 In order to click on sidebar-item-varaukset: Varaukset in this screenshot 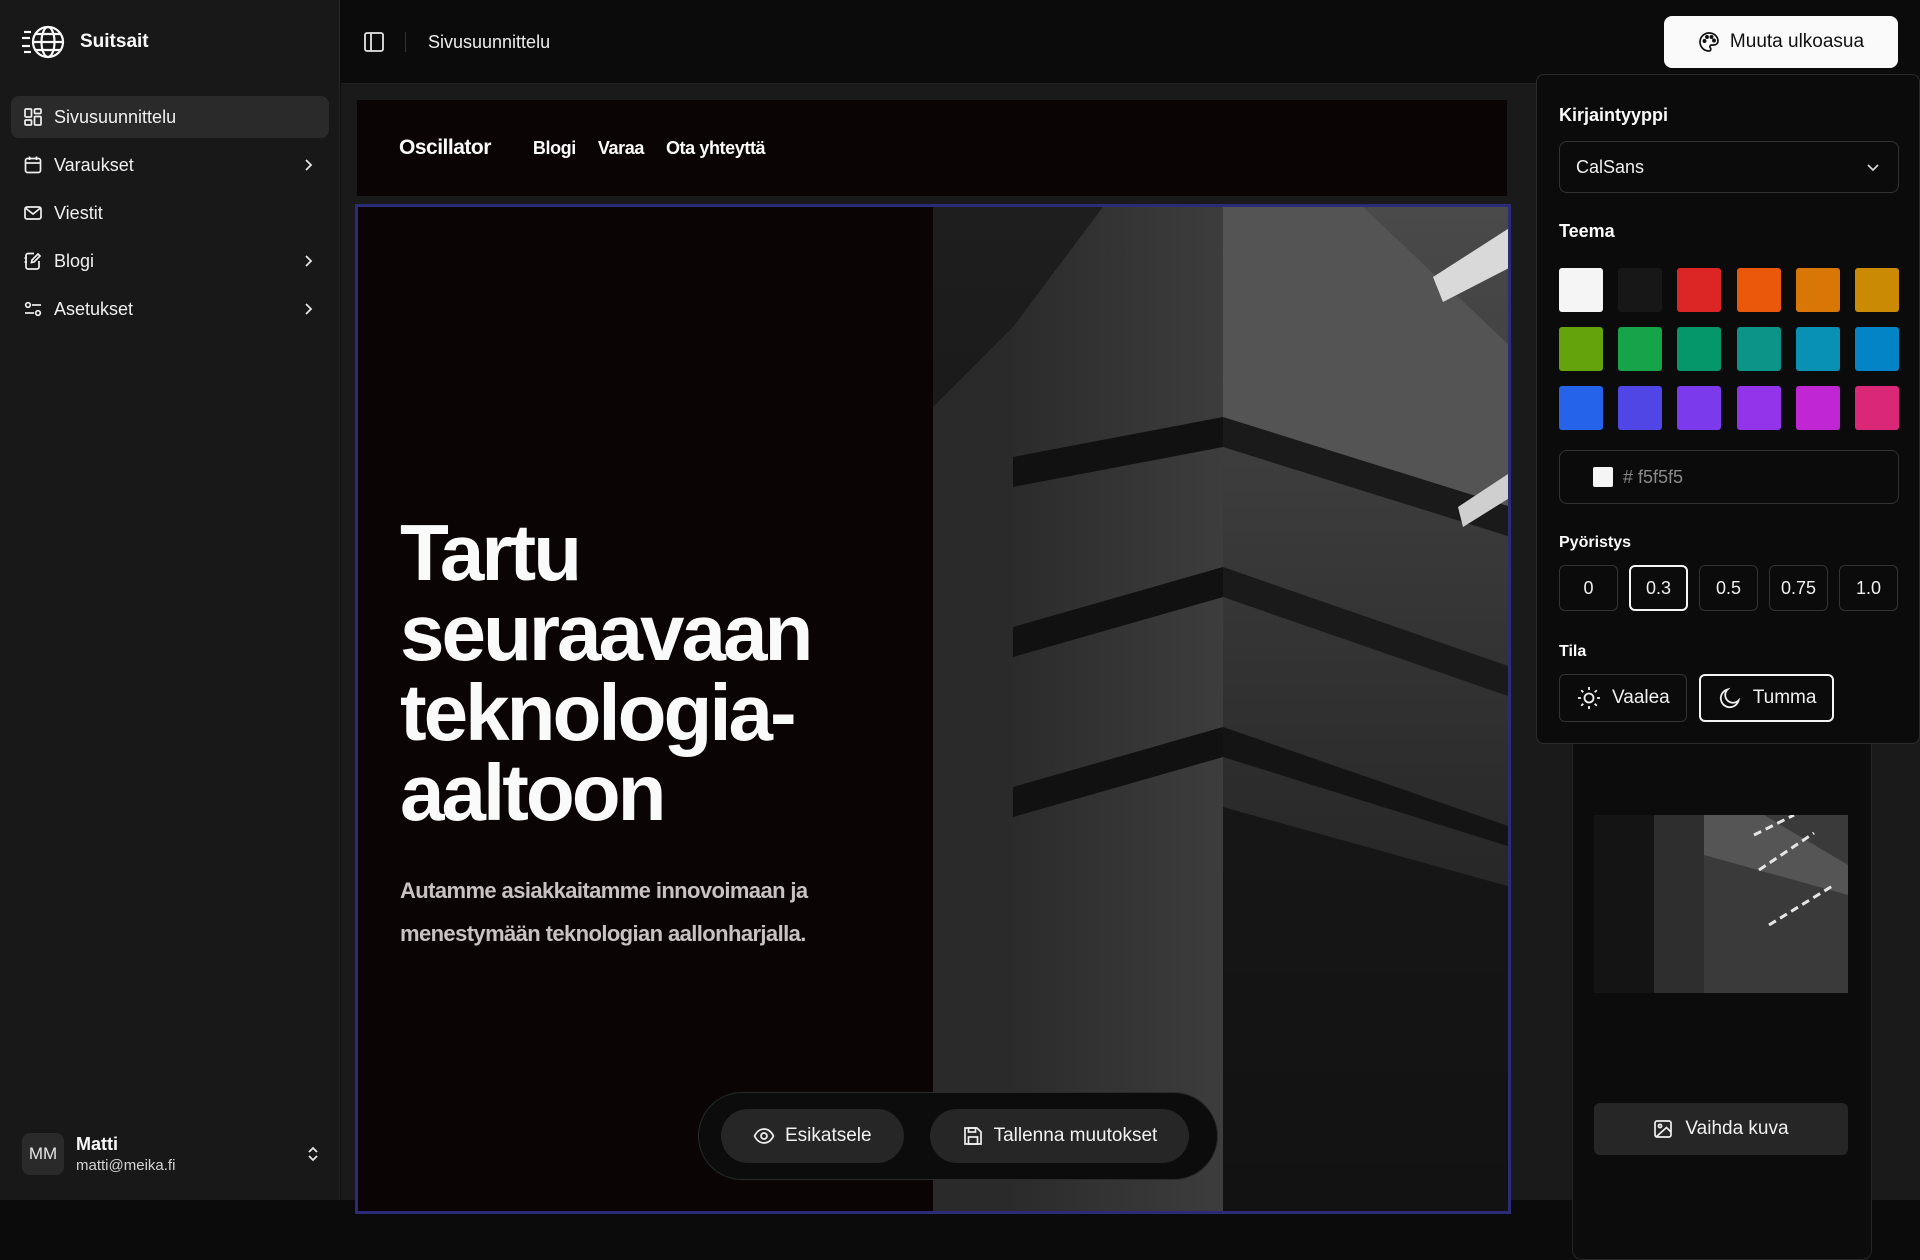, I will do `click(170, 165)`.